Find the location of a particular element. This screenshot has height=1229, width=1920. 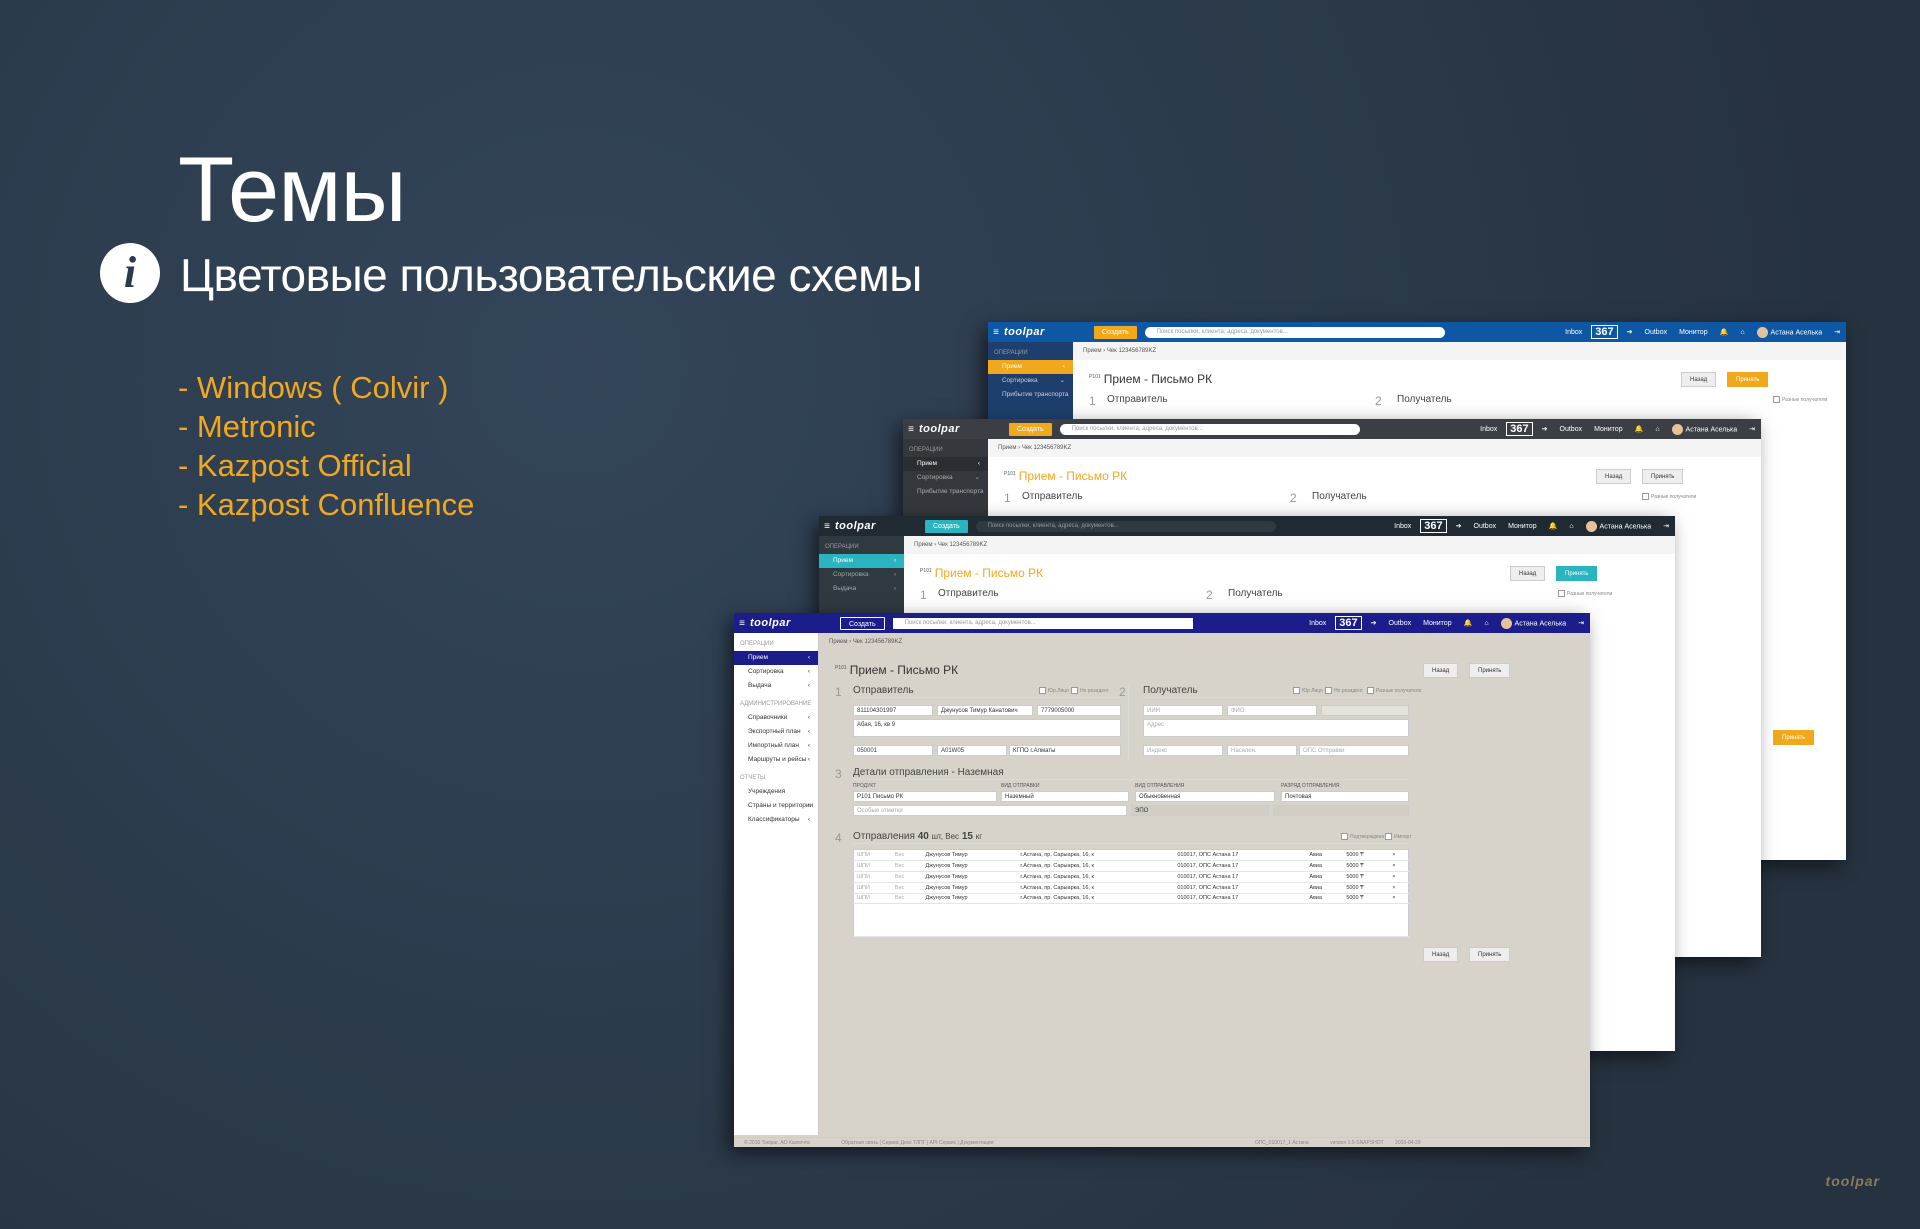

sidebar-item-countries: Страны и территории ‹ is located at coordinates (776, 806).